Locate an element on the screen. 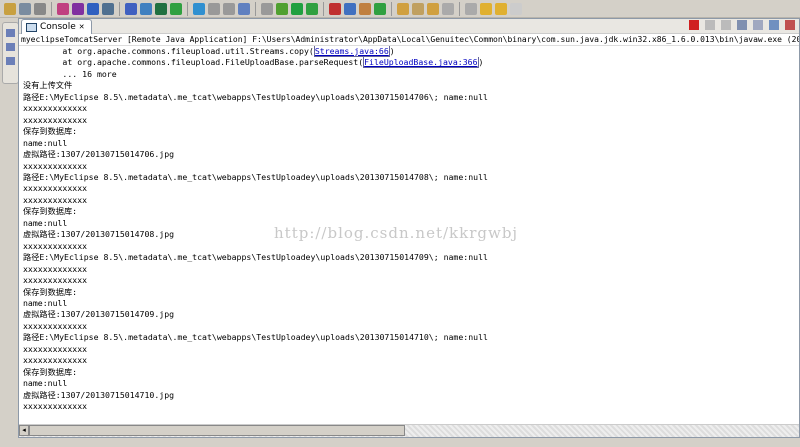 The image size is (800, 447). line-text: 虚拟路径:1307/20130715014710.jpg is located at coordinates (99, 394).